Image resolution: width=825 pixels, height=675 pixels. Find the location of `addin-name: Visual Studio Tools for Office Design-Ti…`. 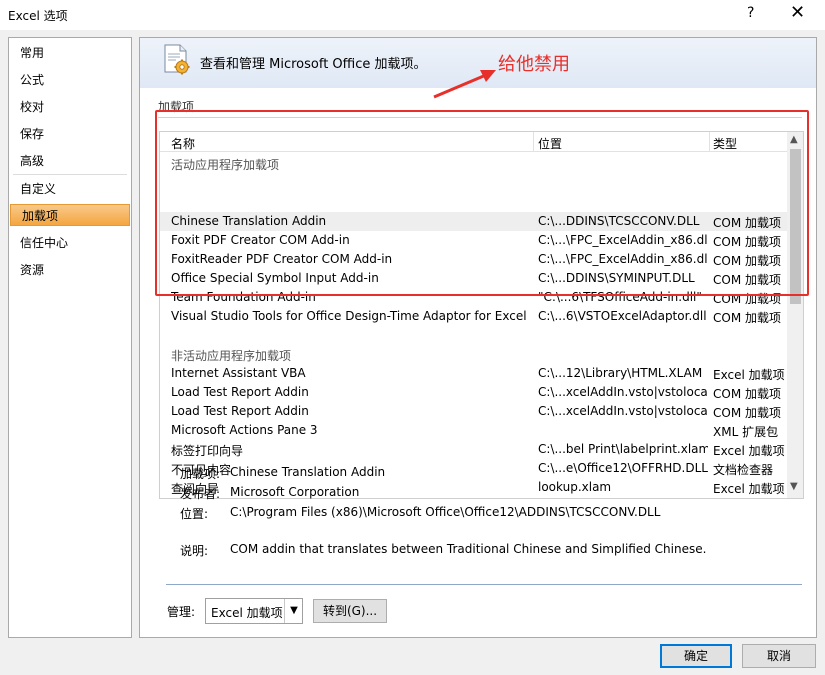

addin-name: Visual Studio Tools for Office Design-Ti… is located at coordinates (349, 316).